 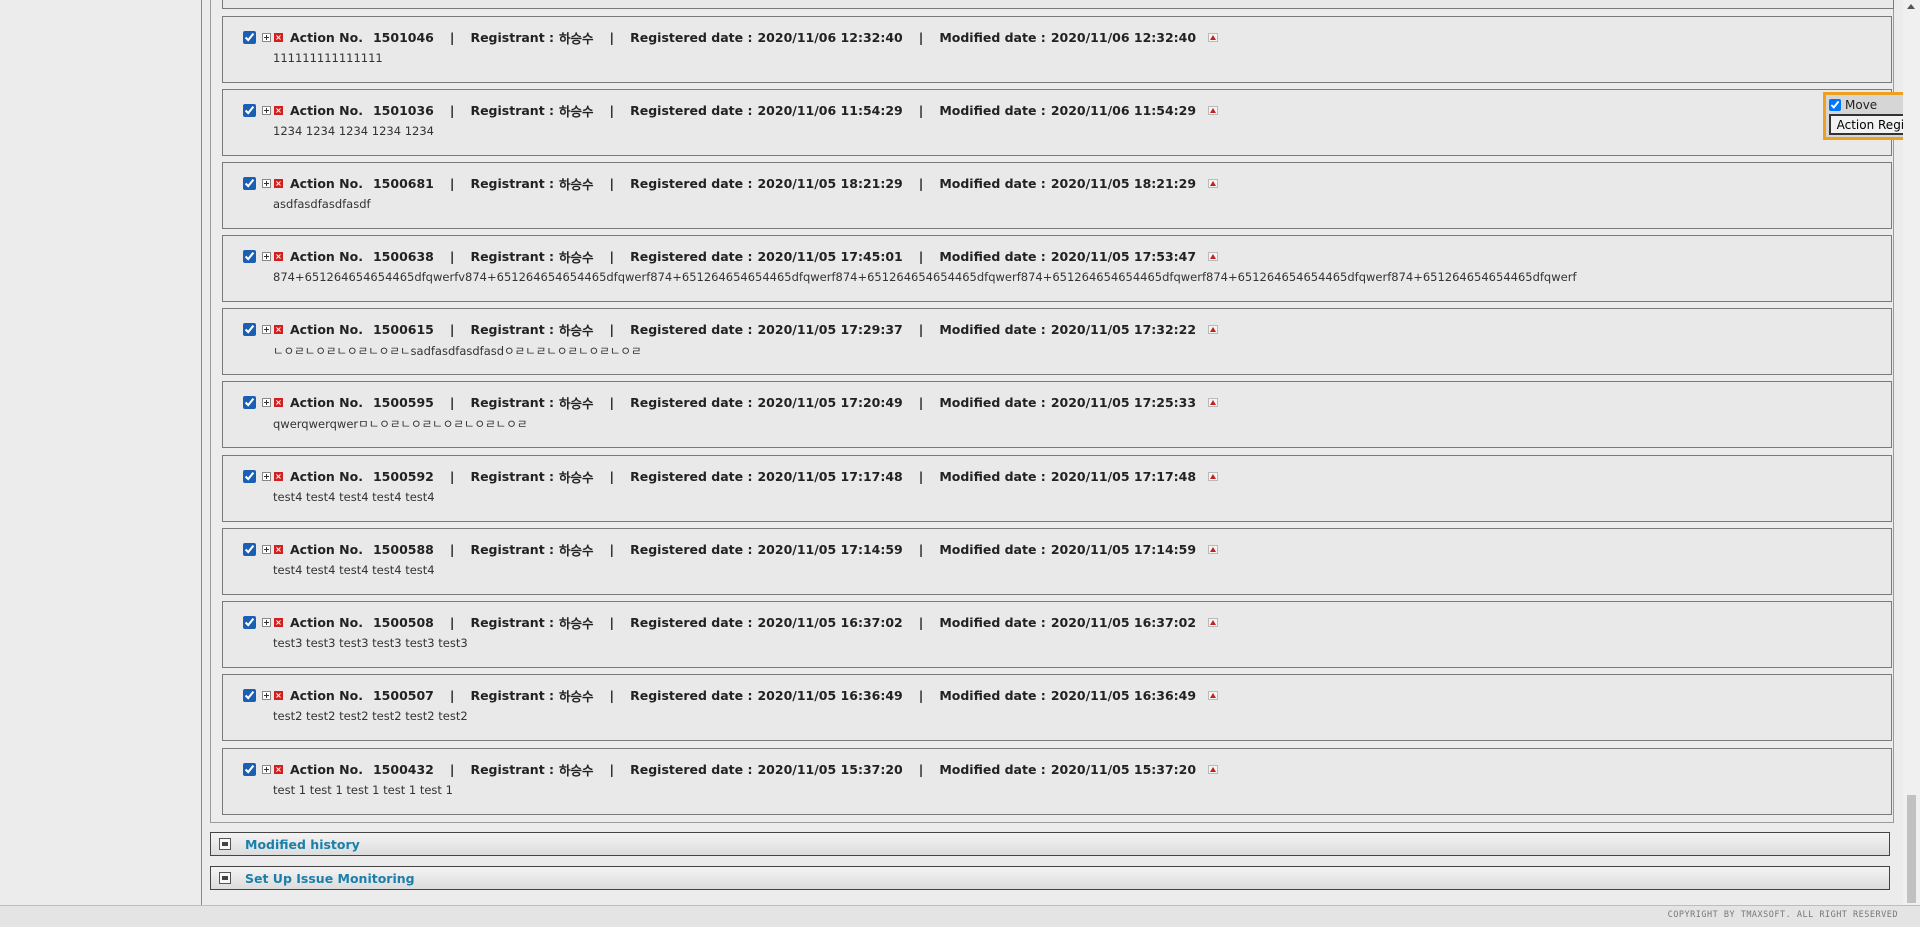 What do you see at coordinates (1123, 110) in the screenshot?
I see `modified-date-value: 2020/11/06 11:54:29` at bounding box center [1123, 110].